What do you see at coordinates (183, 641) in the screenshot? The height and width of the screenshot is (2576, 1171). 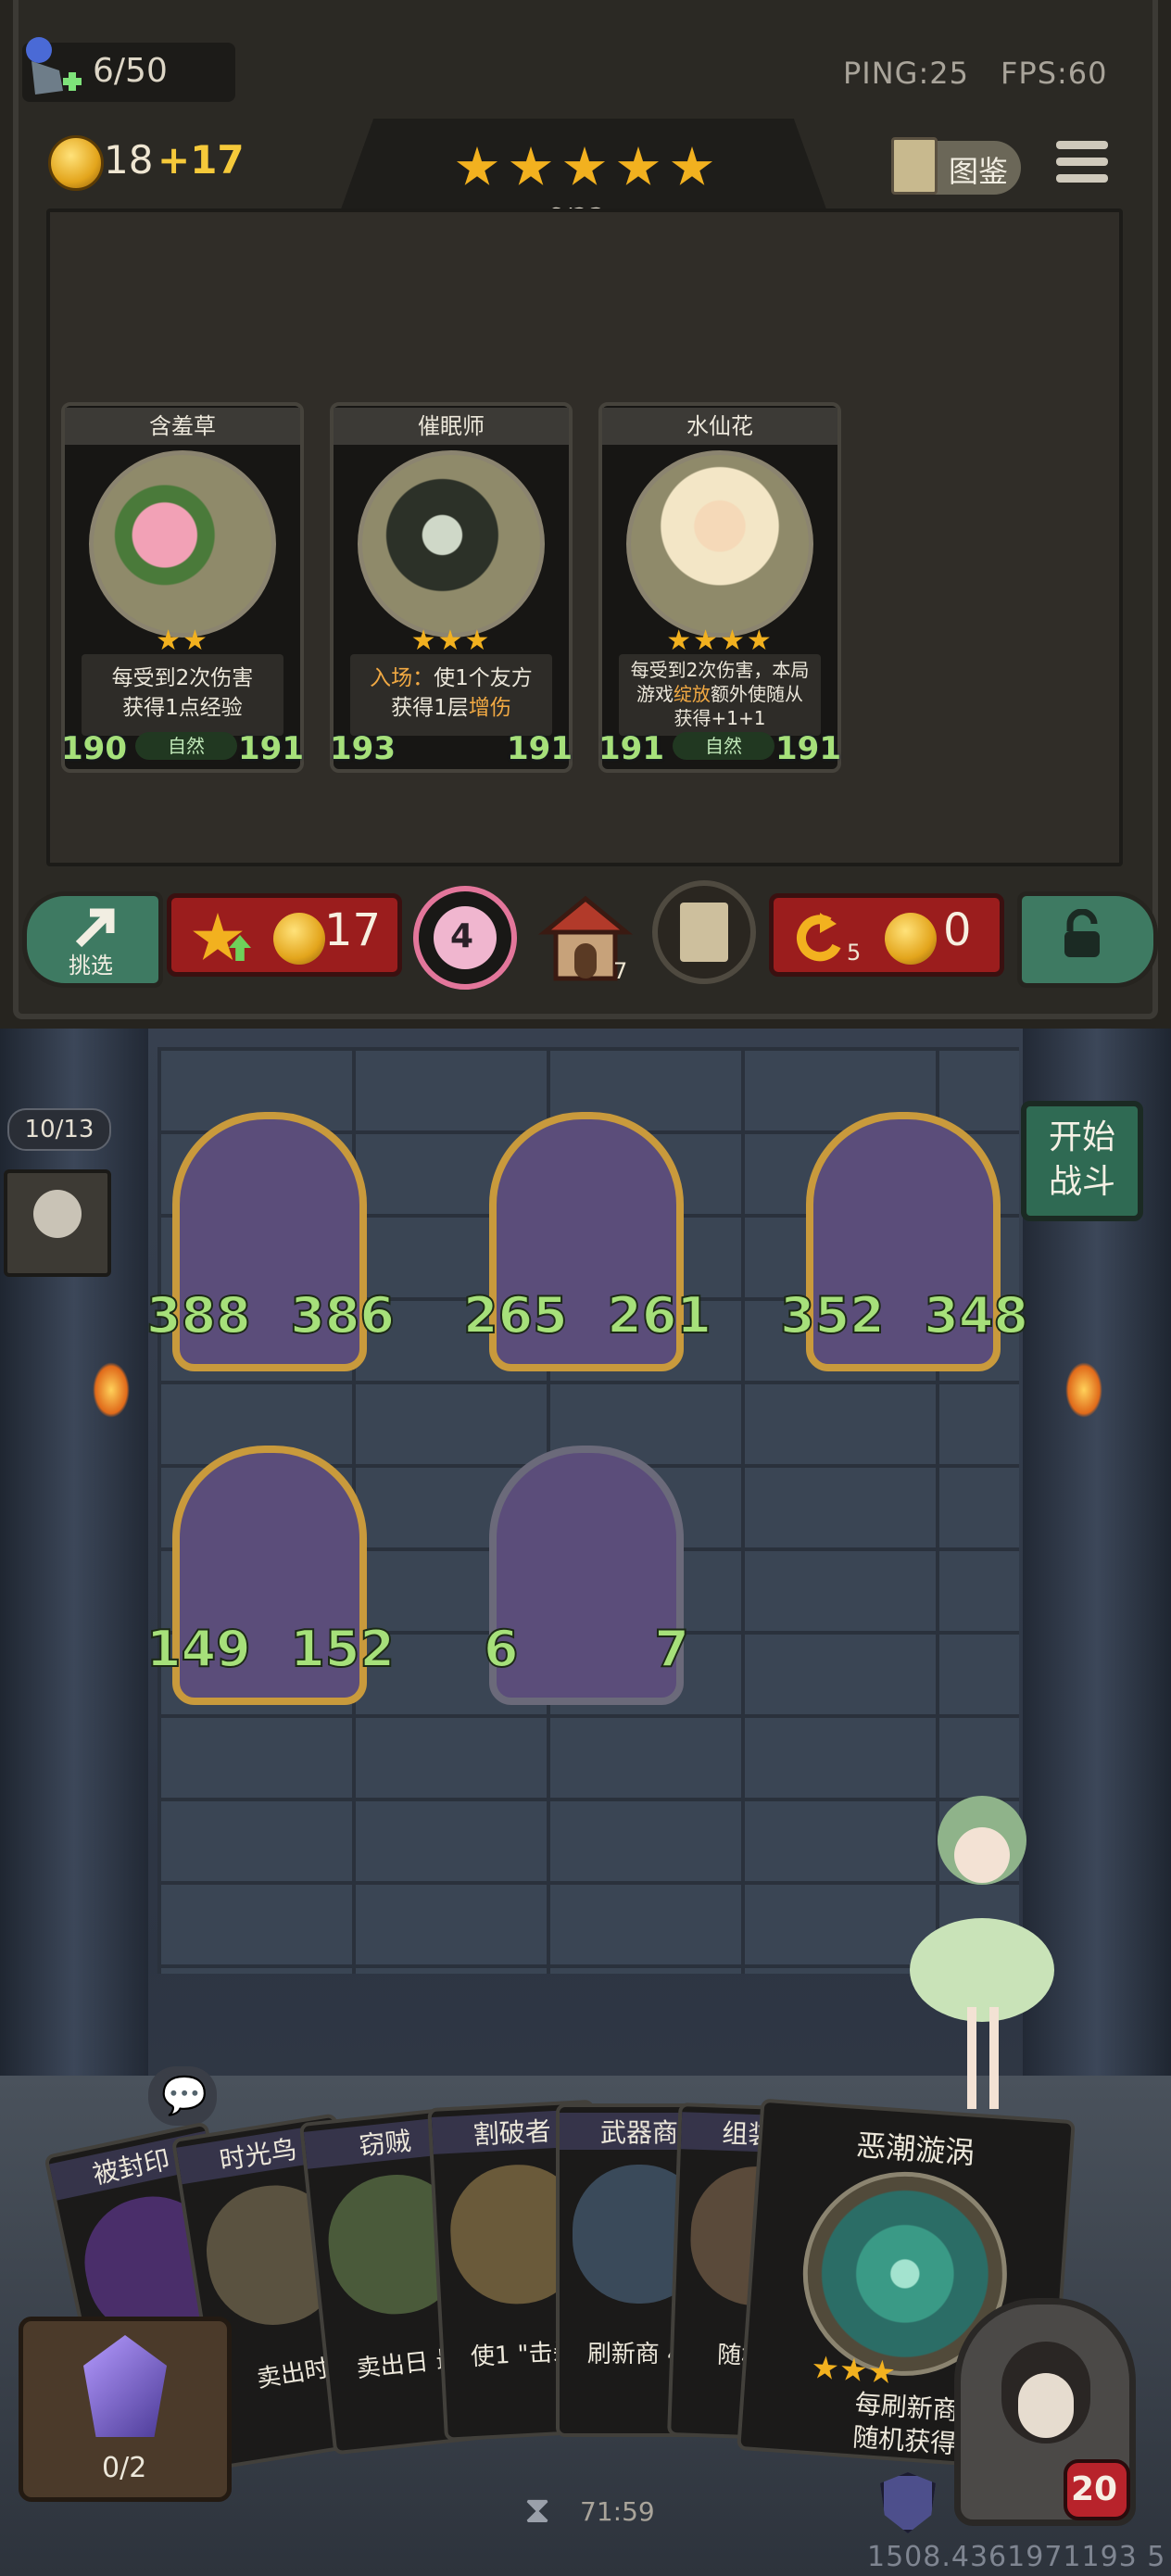 I see `card-stars: ★★` at bounding box center [183, 641].